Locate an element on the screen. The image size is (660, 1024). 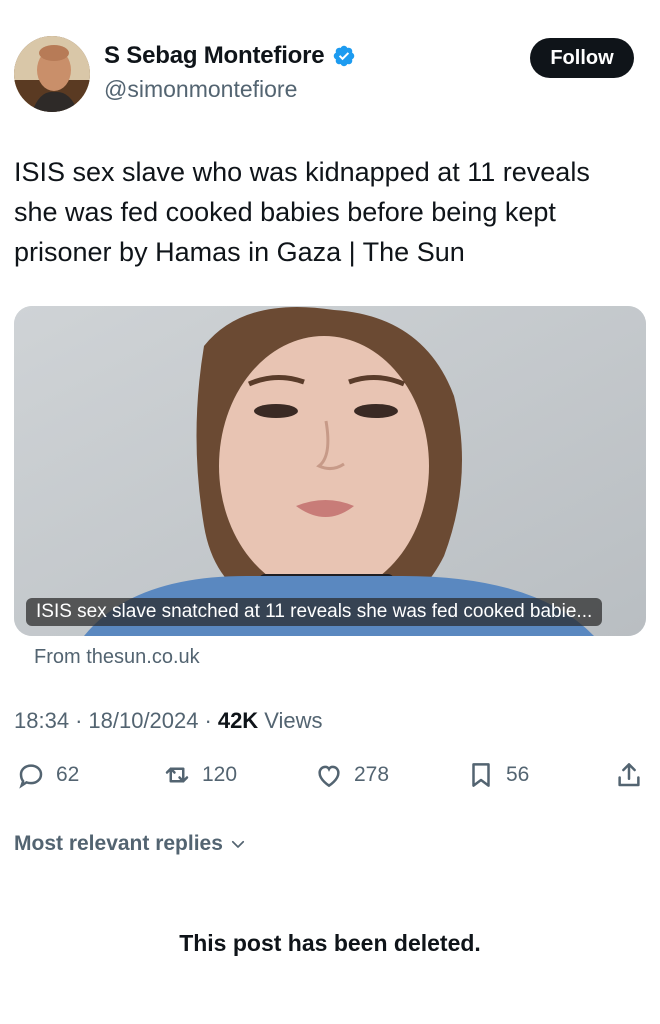
bookmark-button: 56 is located at coordinates (497, 775).